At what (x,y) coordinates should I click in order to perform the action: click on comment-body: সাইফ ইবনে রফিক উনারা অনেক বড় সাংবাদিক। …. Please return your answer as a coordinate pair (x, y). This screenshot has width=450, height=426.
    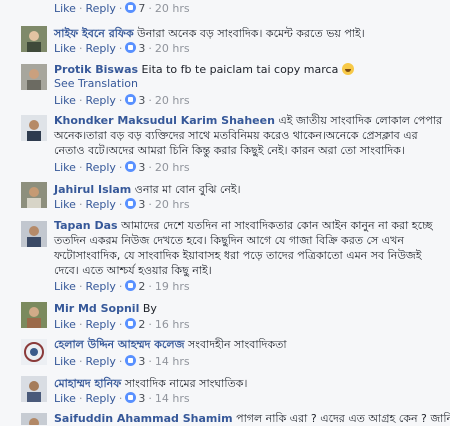
    Looking at the image, I should click on (209, 33).